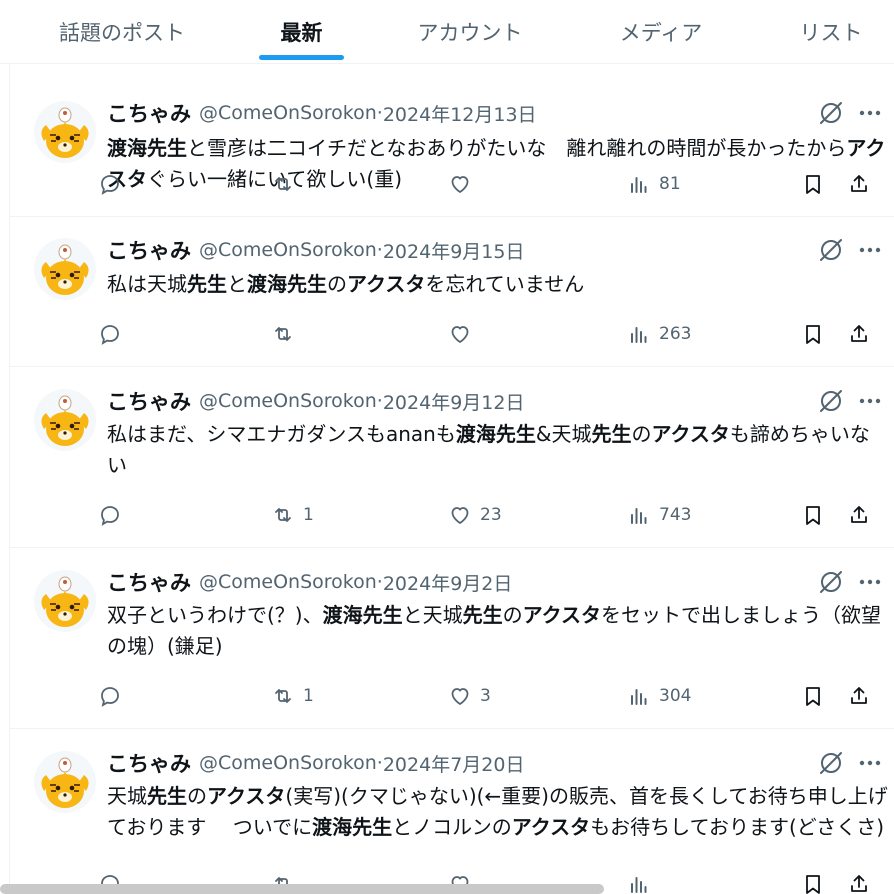 The width and height of the screenshot is (894, 894). What do you see at coordinates (639, 185) in the screenshot?
I see `views-icon` at bounding box center [639, 185].